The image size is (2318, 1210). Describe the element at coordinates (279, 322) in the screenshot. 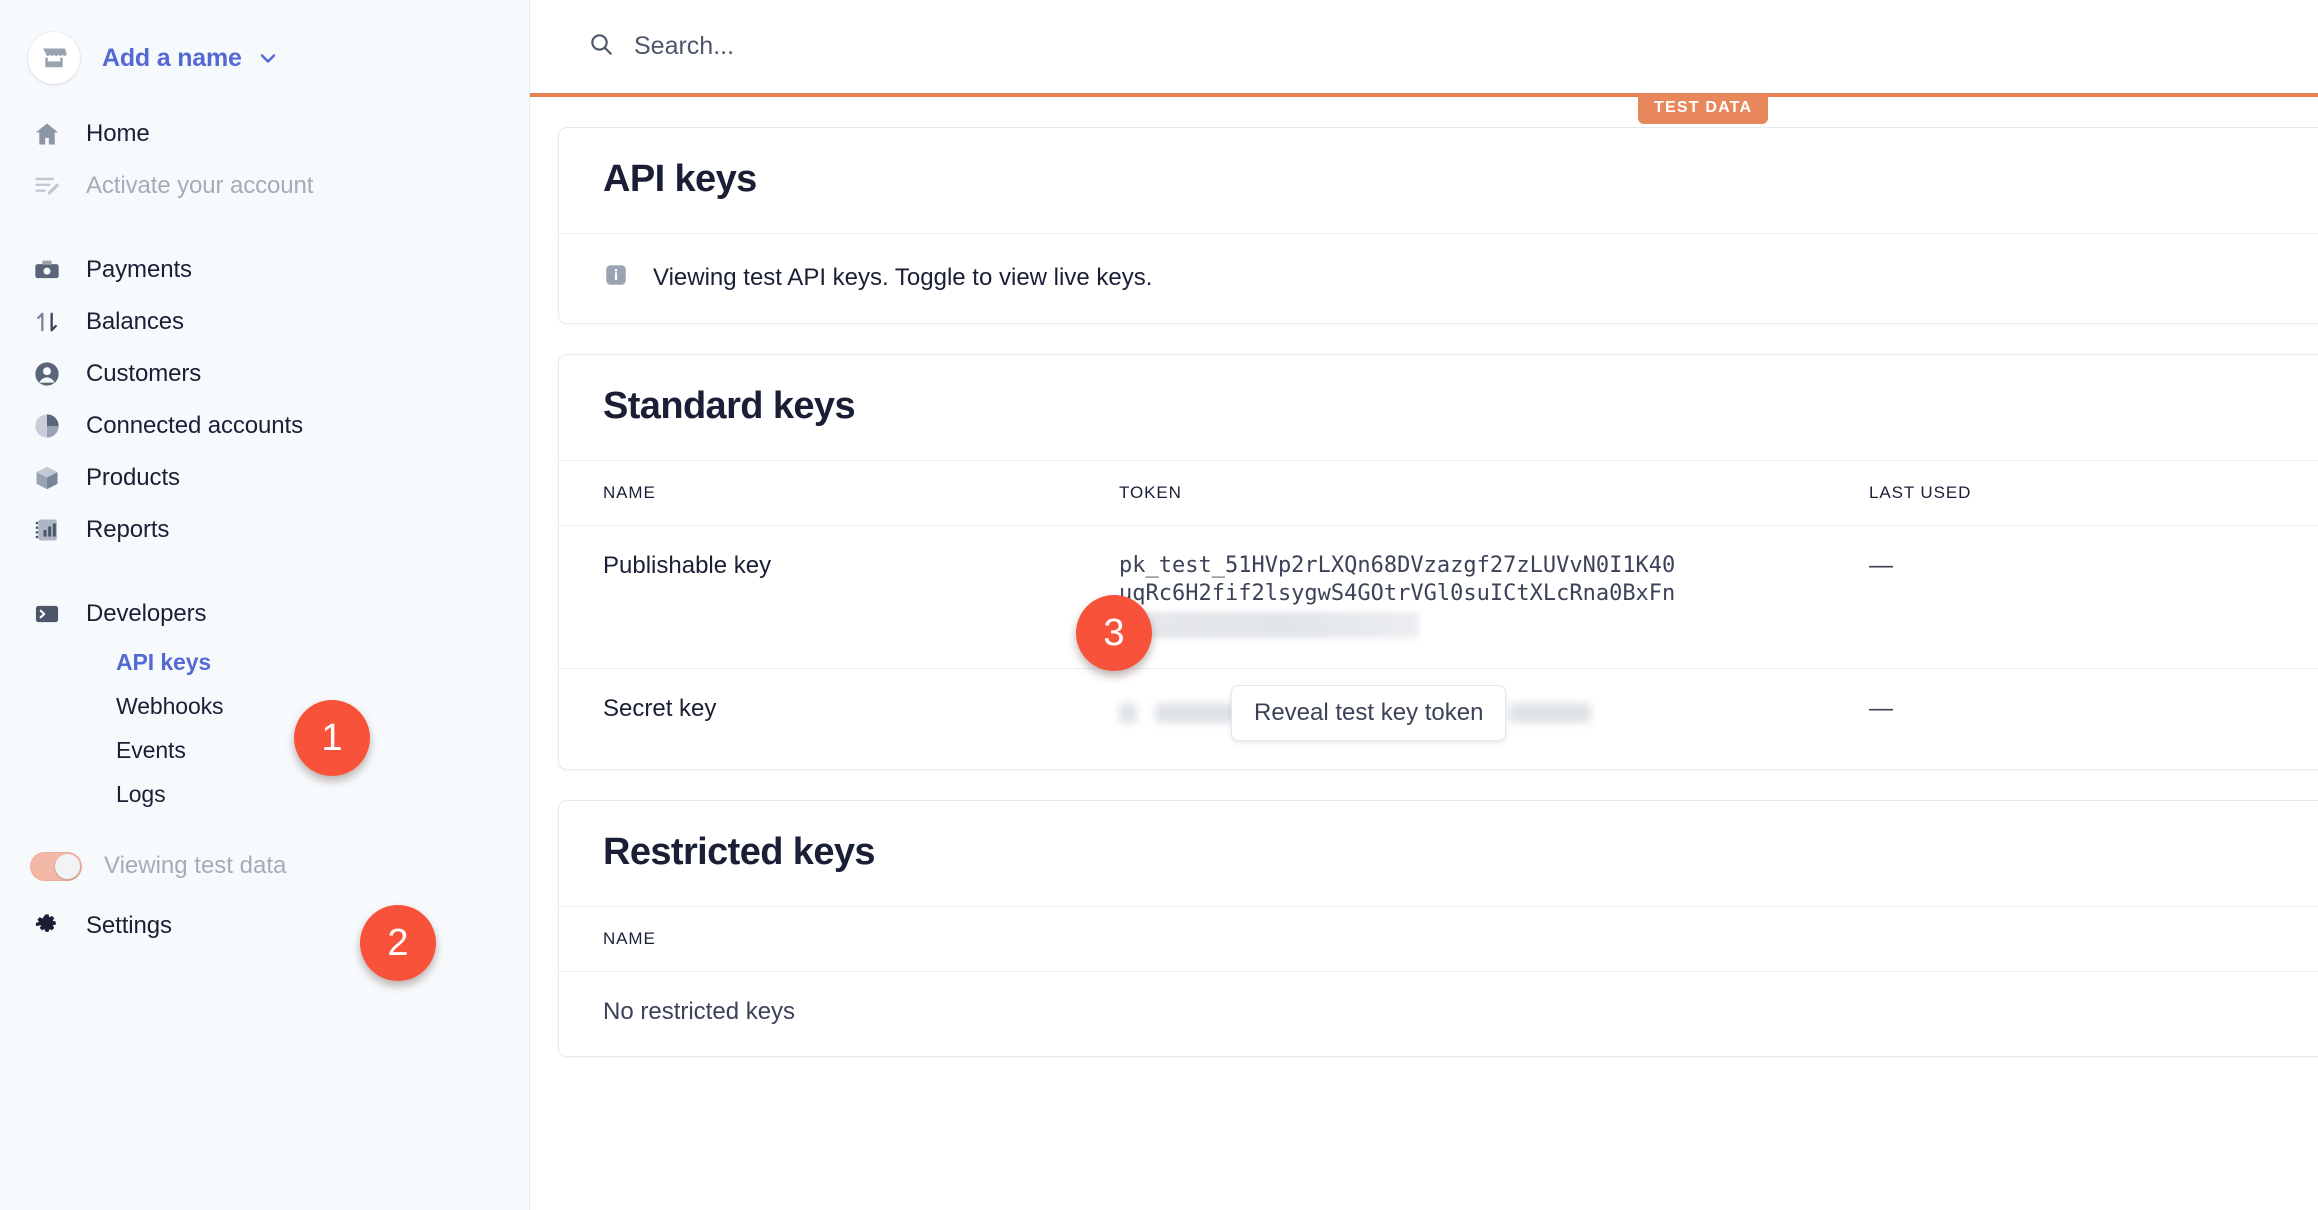

I see `sidebar-item-balances: Balances` at that location.